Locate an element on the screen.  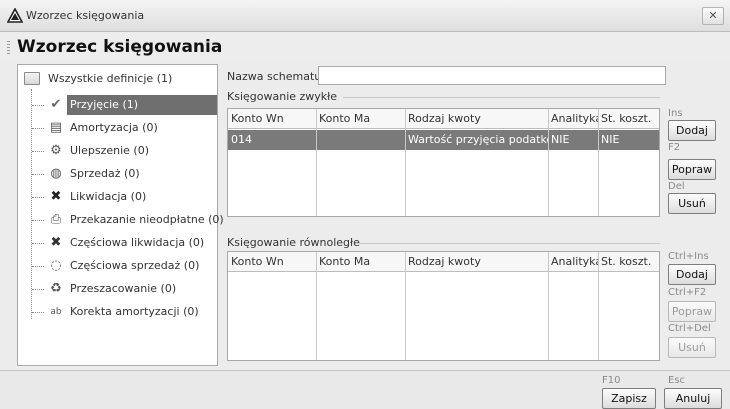
table-row: 014 Wartość przyjęcia podatkowa NIE NIE is located at coordinates (443, 140).